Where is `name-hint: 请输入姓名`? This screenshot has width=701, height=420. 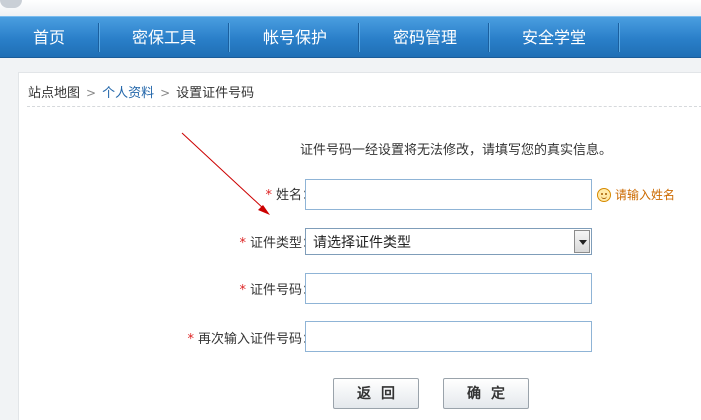
name-hint: 请输入姓名 is located at coordinates (636, 195).